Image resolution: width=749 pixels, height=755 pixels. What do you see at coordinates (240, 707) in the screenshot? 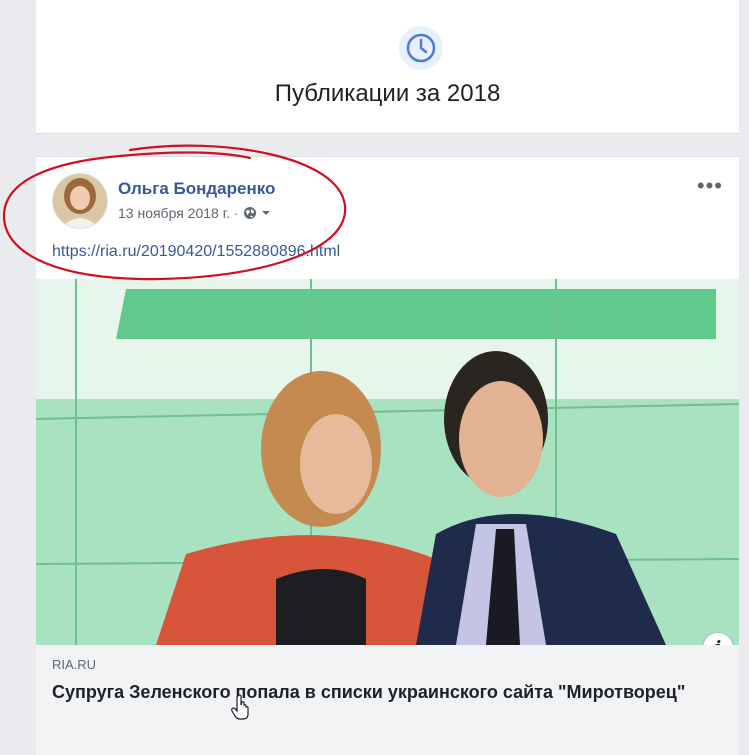
I see `hand-cursor-icon` at bounding box center [240, 707].